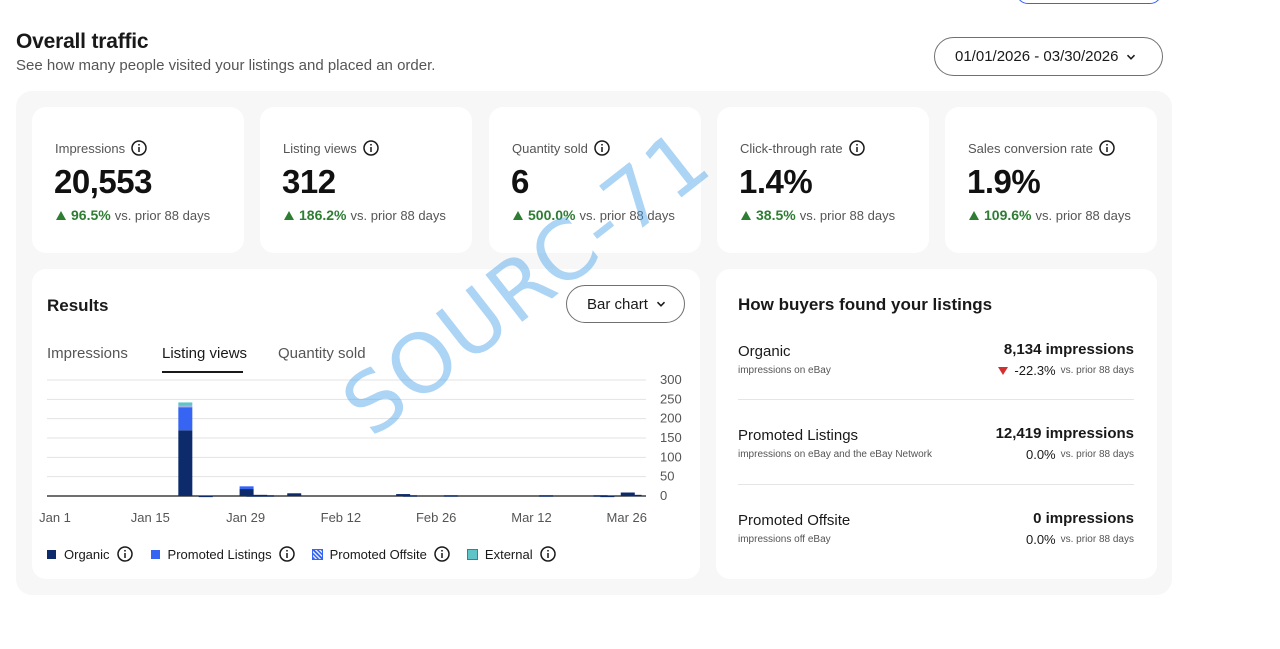 Image resolution: width=1280 pixels, height=649 pixels. What do you see at coordinates (791, 148) in the screenshot?
I see `metric-label: Click-through rate` at bounding box center [791, 148].